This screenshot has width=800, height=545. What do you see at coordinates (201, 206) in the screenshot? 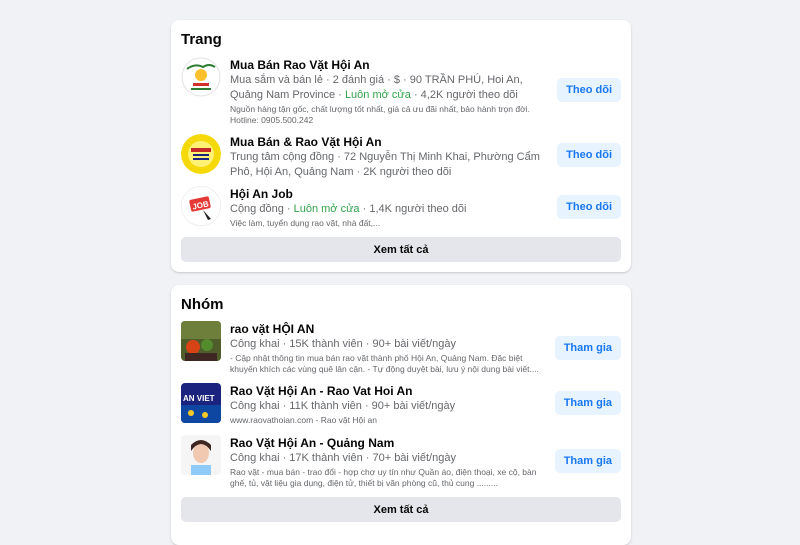
I see `page-avatar: JOB` at bounding box center [201, 206].